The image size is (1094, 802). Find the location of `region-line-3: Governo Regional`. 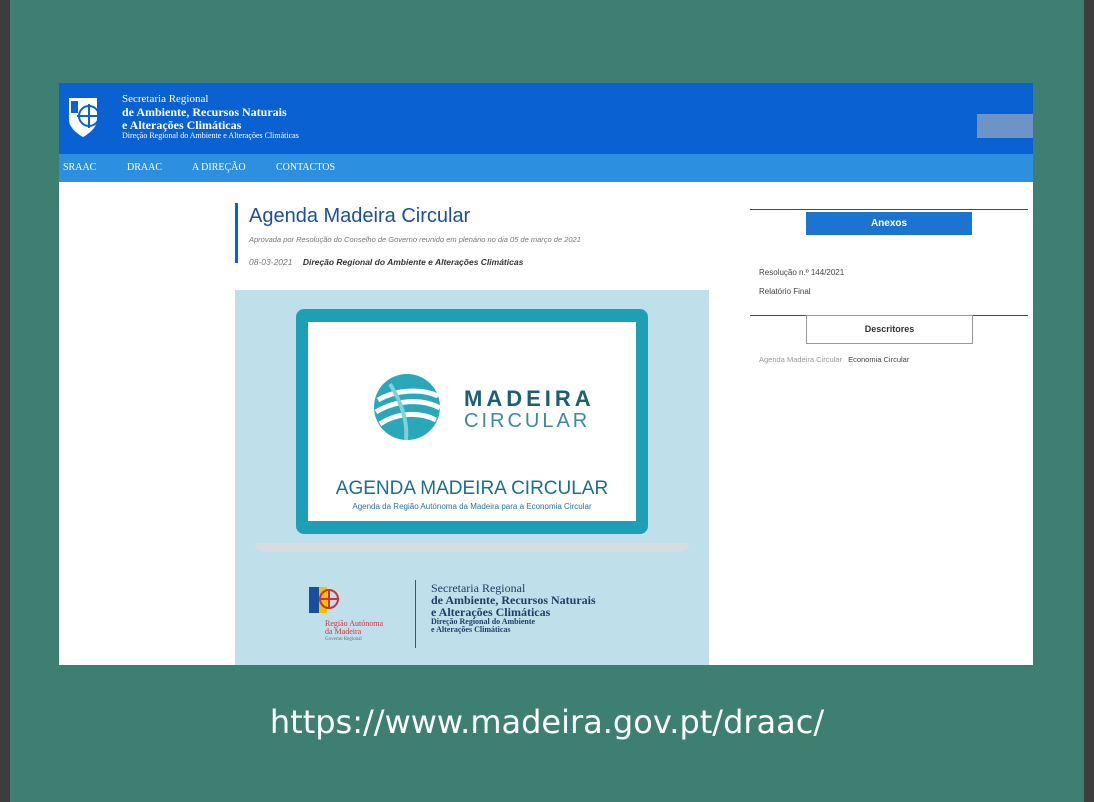

region-line-3: Governo Regional is located at coordinates (343, 639).